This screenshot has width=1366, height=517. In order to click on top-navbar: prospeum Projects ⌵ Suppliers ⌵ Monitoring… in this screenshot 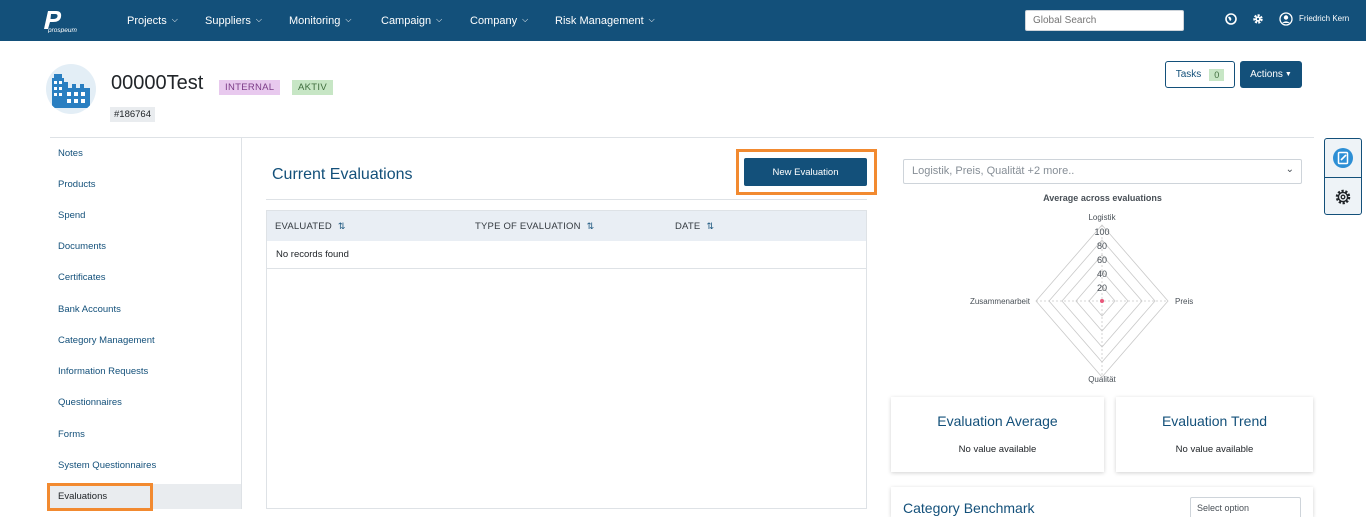, I will do `click(683, 20)`.